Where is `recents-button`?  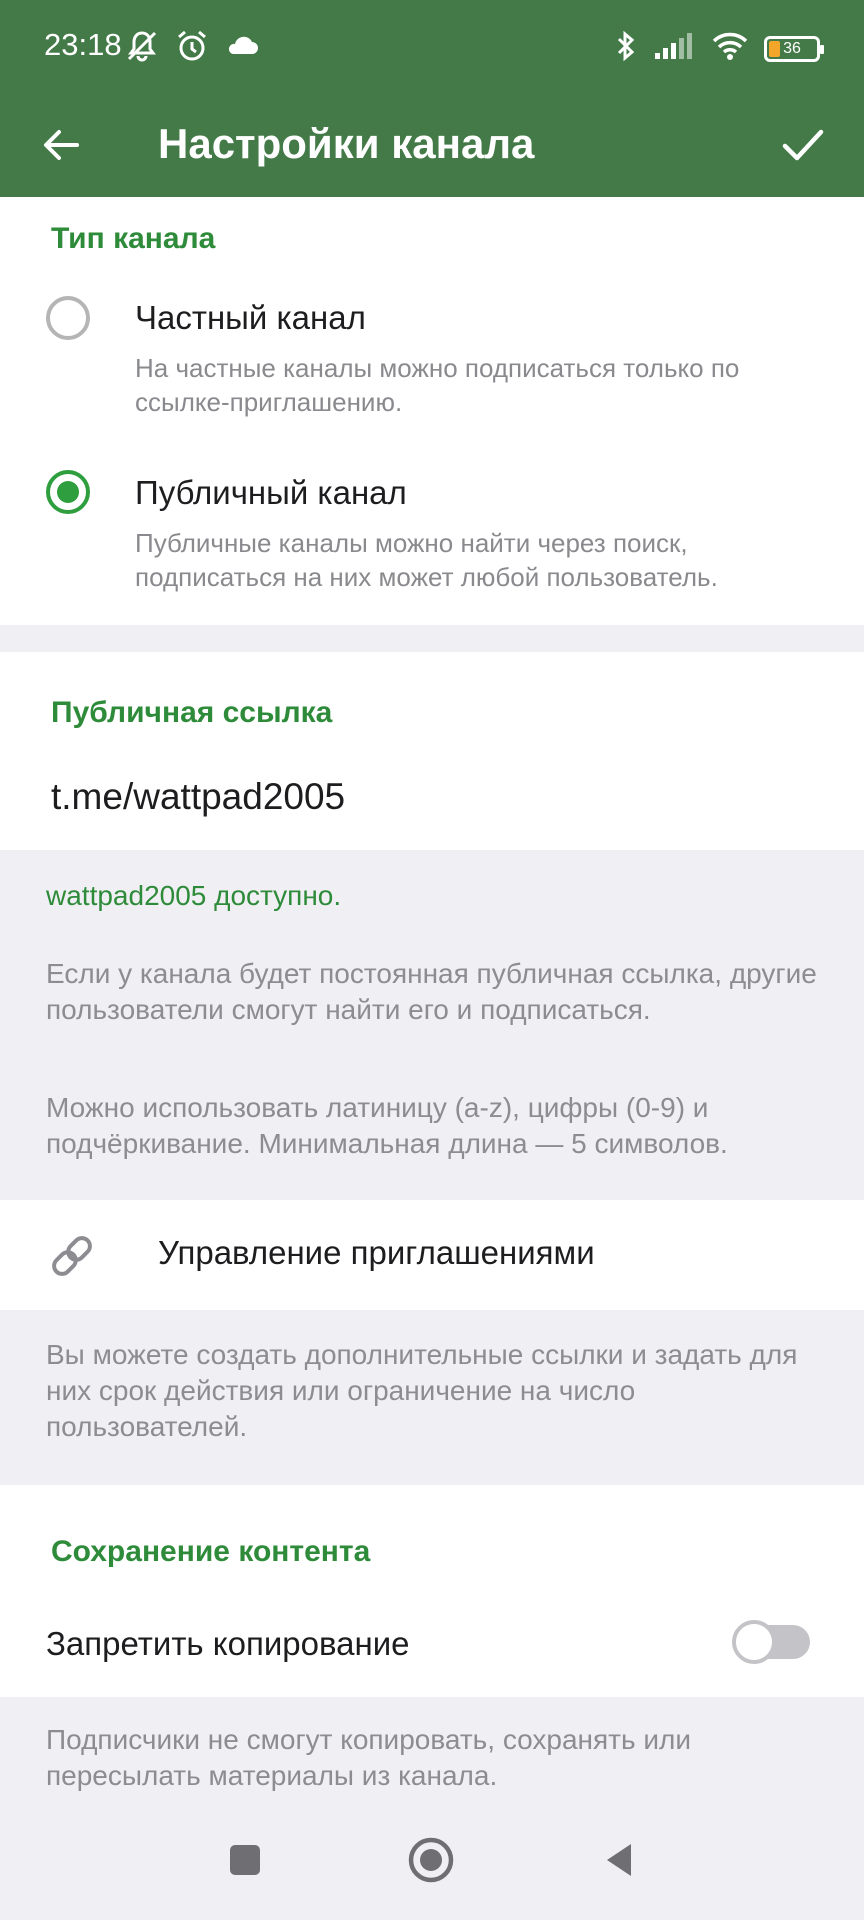 recents-button is located at coordinates (245, 1860).